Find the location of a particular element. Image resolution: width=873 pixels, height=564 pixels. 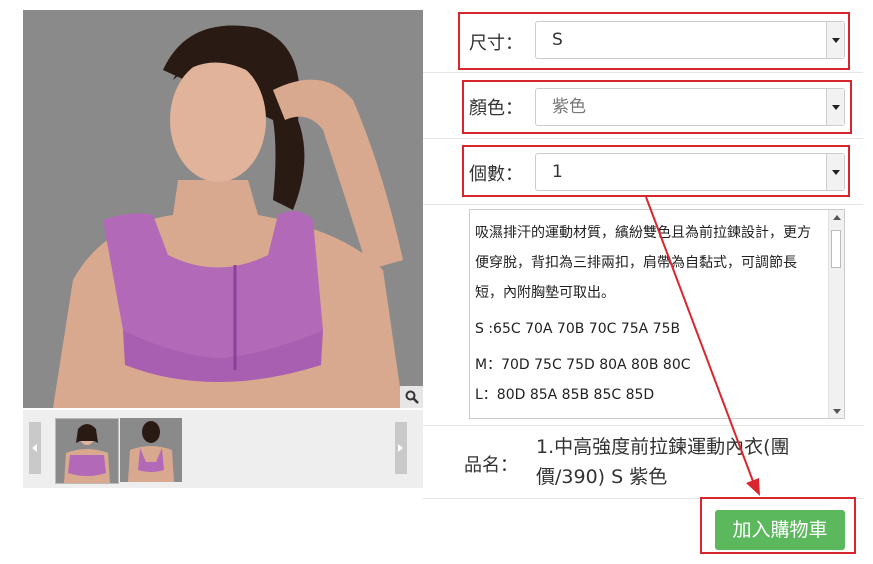

product-name-label: 品名： is located at coordinates (491, 465).